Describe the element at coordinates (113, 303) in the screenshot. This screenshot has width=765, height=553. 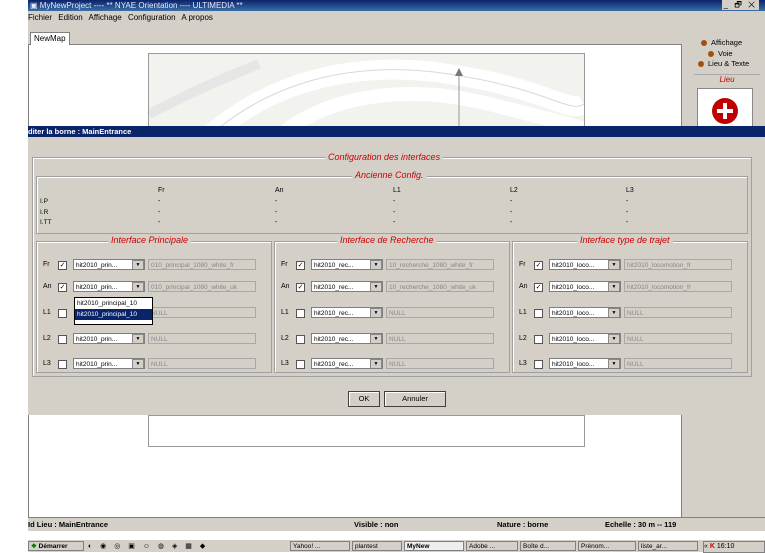
I see `dropdown-option: hit2010_principal_10` at that location.